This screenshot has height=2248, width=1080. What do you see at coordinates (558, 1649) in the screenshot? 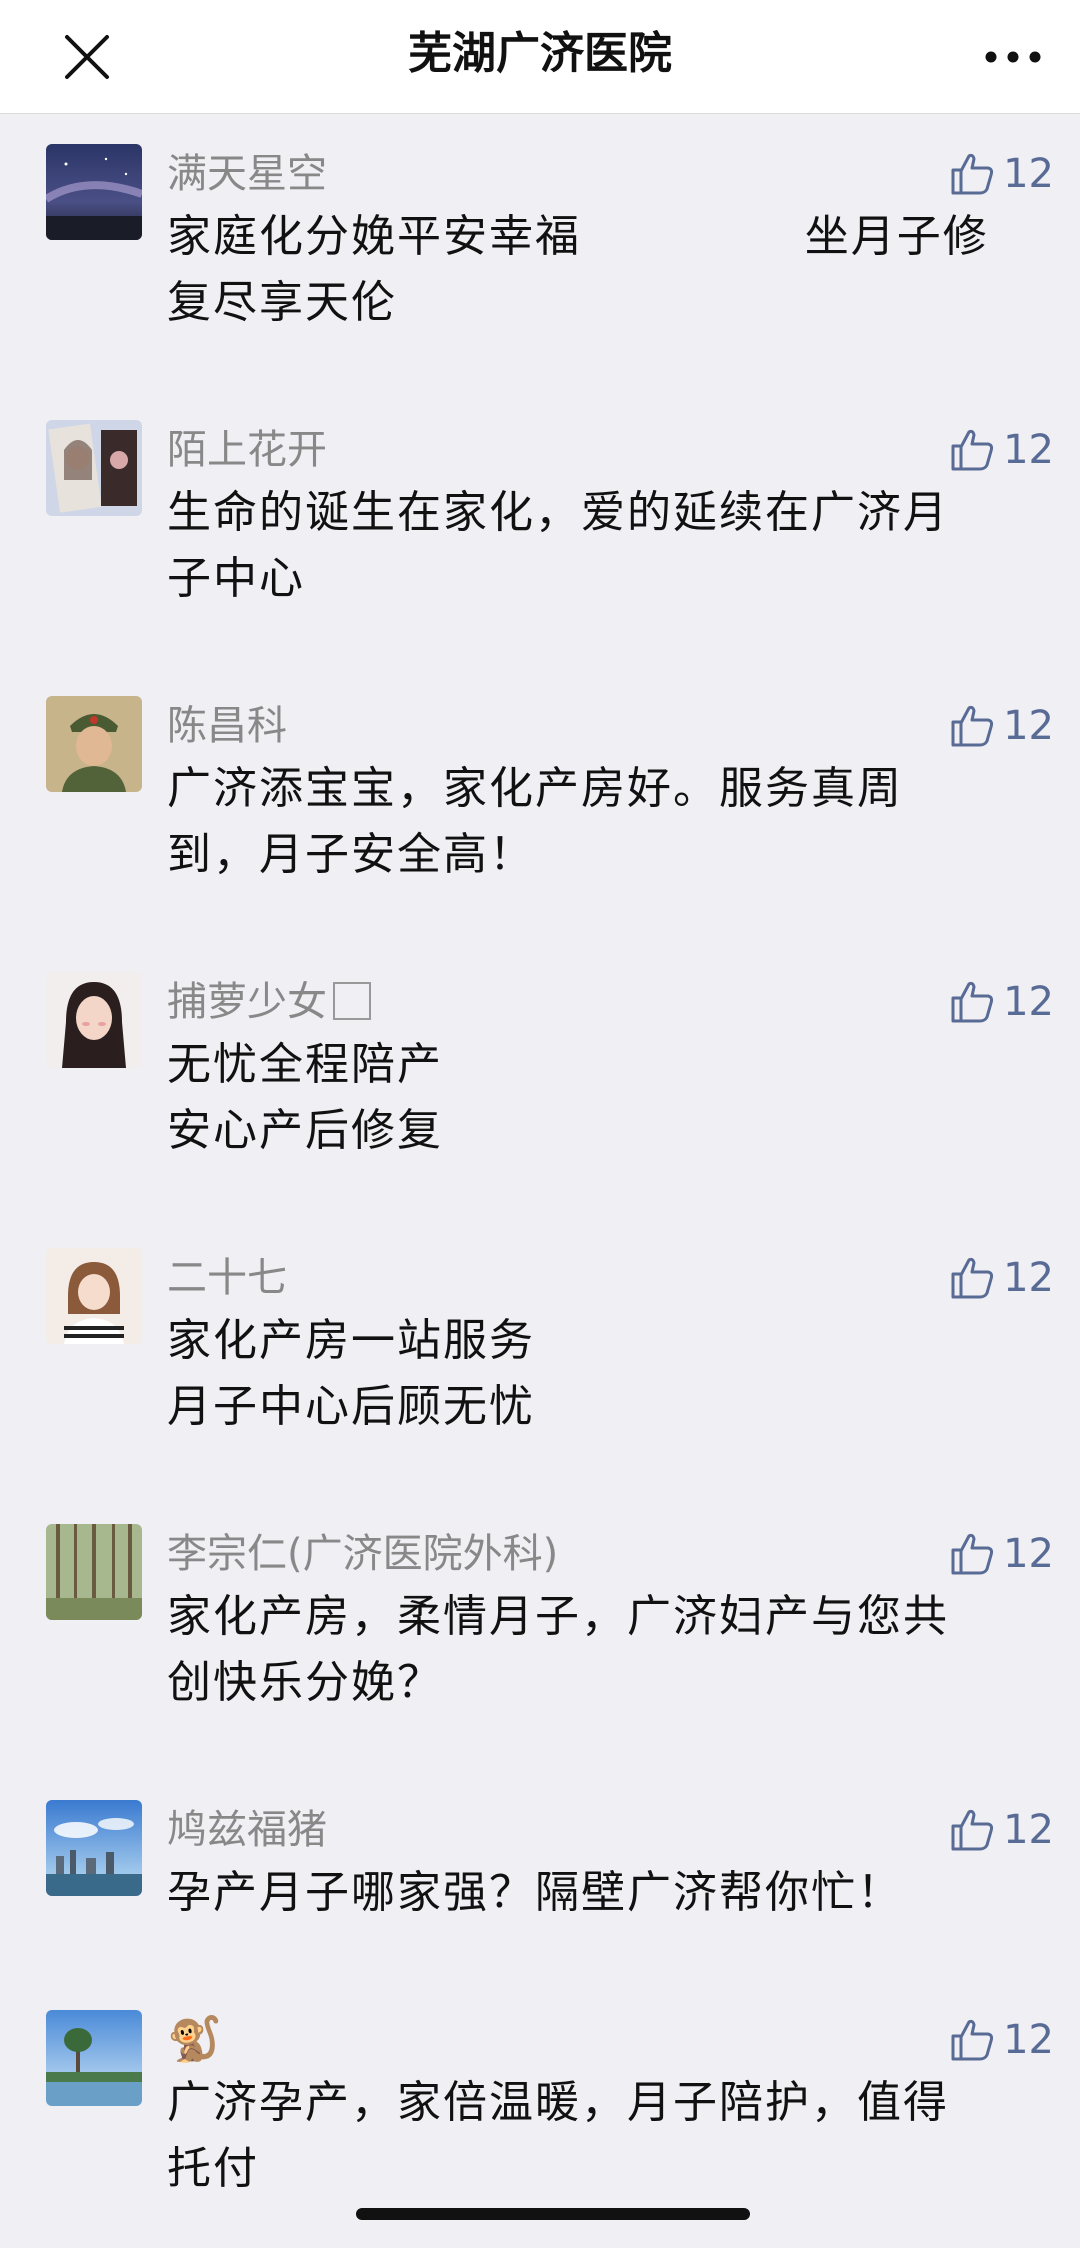
I see `comment-text: 家化产房，柔情月子，广济妇产与您共 创快乐分娩？` at bounding box center [558, 1649].